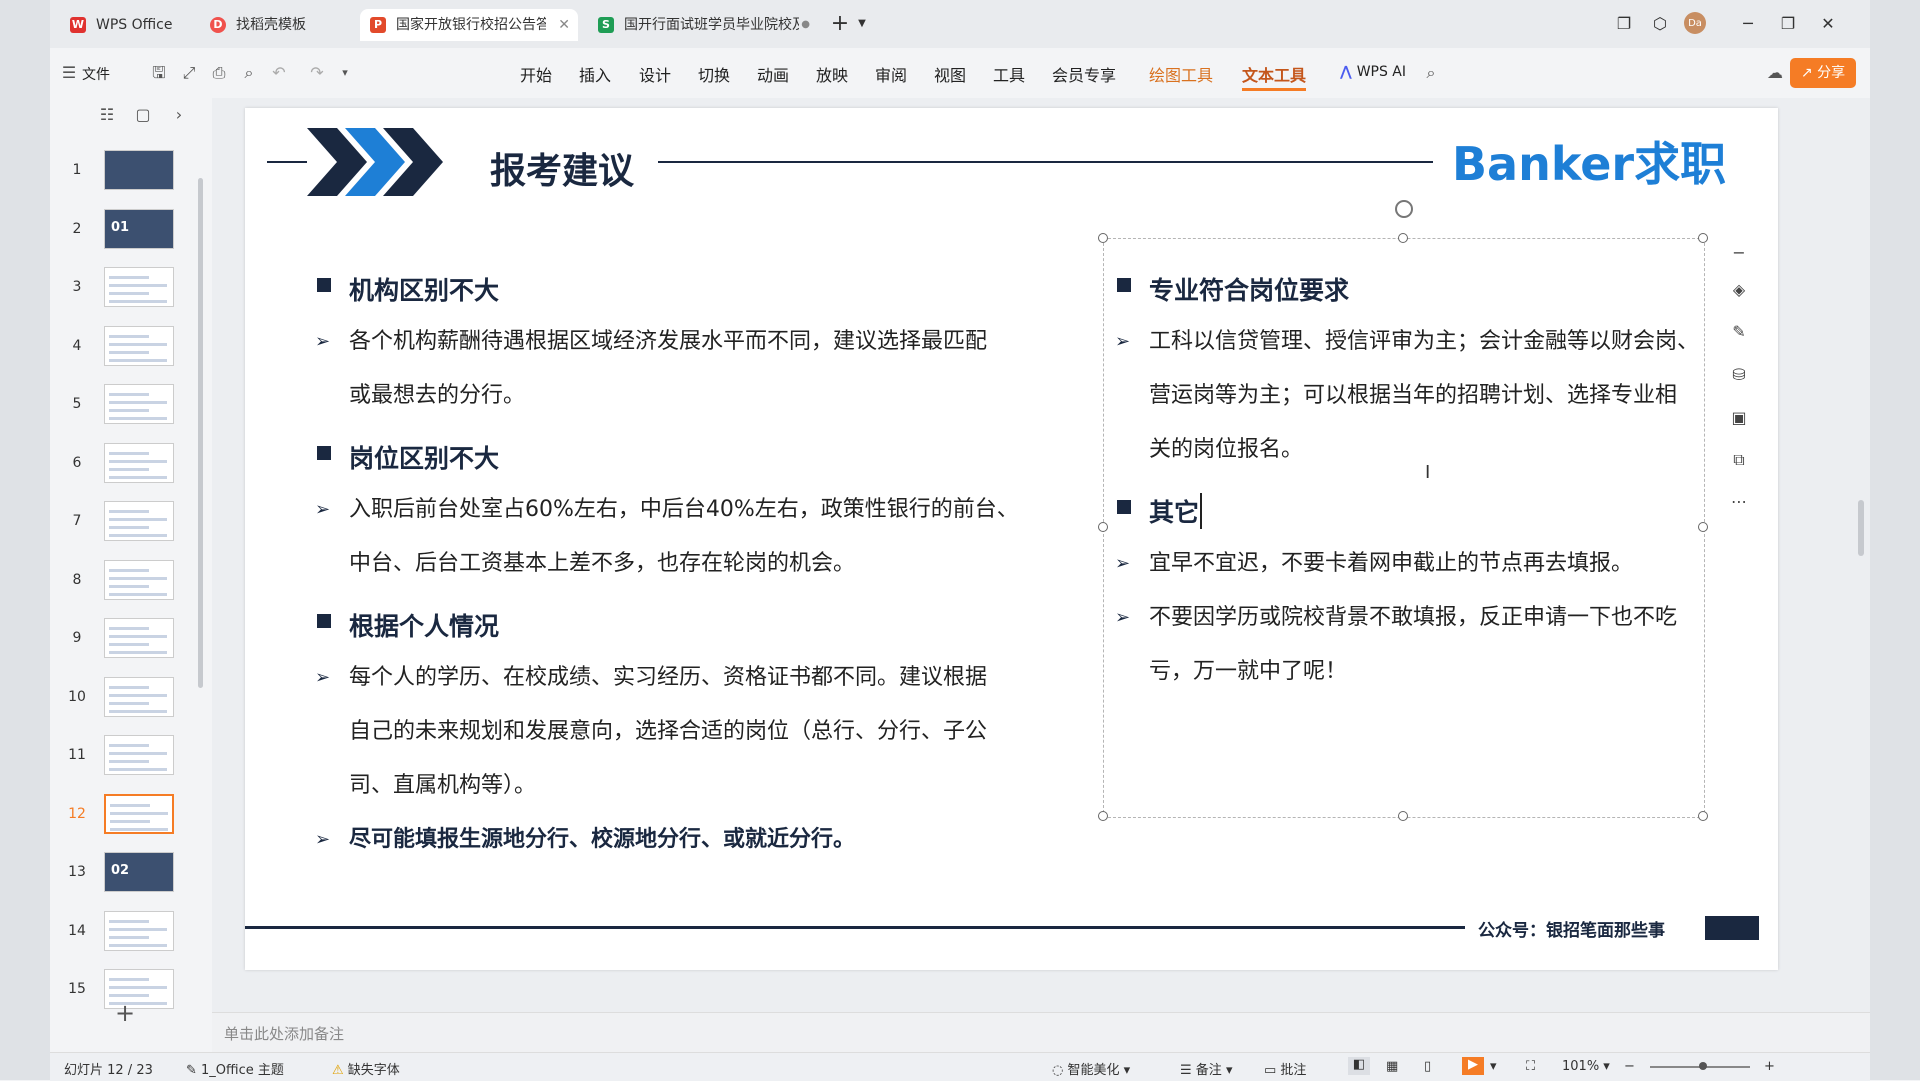 The width and height of the screenshot is (1920, 1081). I want to click on menu-member: 会员专享, so click(1084, 74).